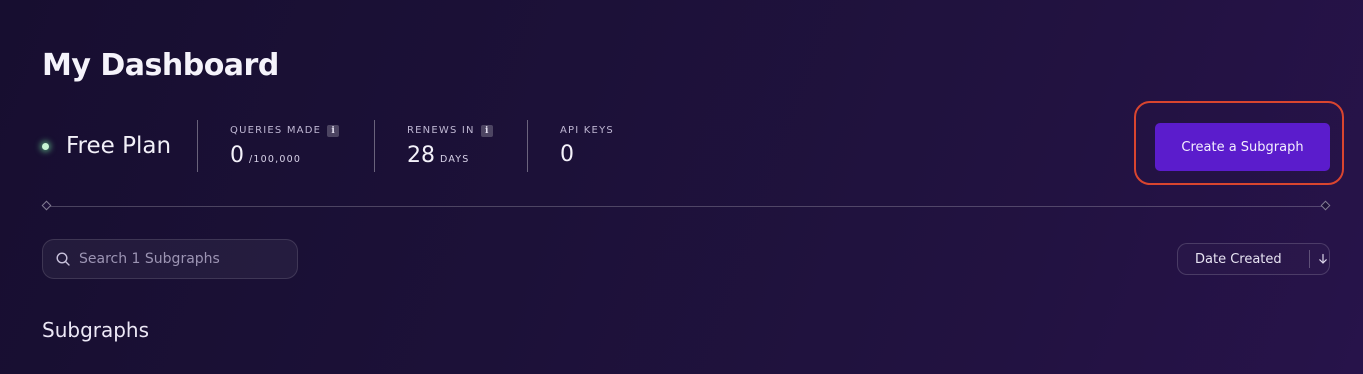 This screenshot has width=1363, height=374. Describe the element at coordinates (587, 130) in the screenshot. I see `api-keys-label: API KEYS` at that location.